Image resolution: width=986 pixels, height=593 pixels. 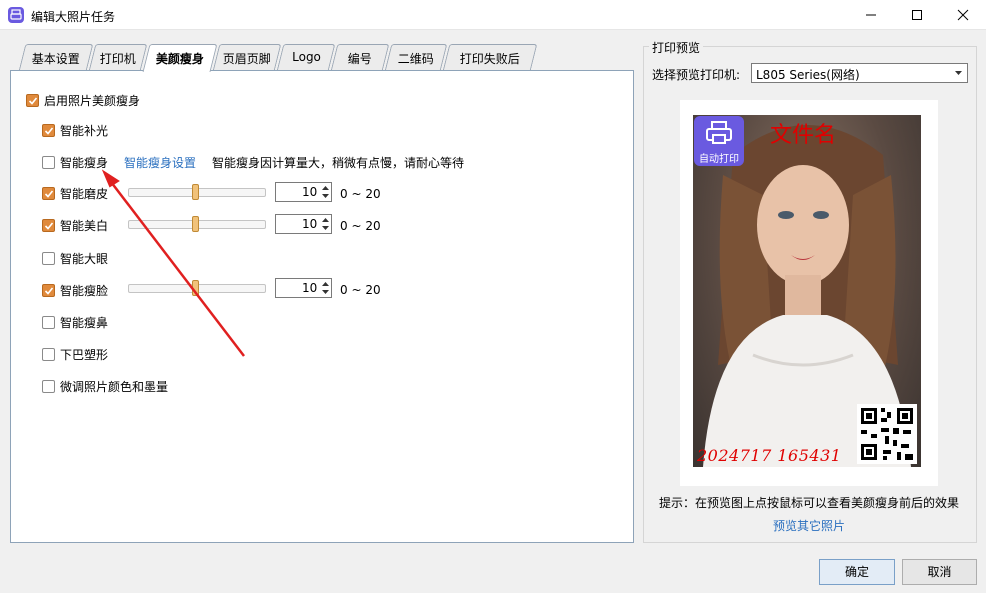 I want to click on printer-select: L805 Series(网络), so click(x=859, y=73).